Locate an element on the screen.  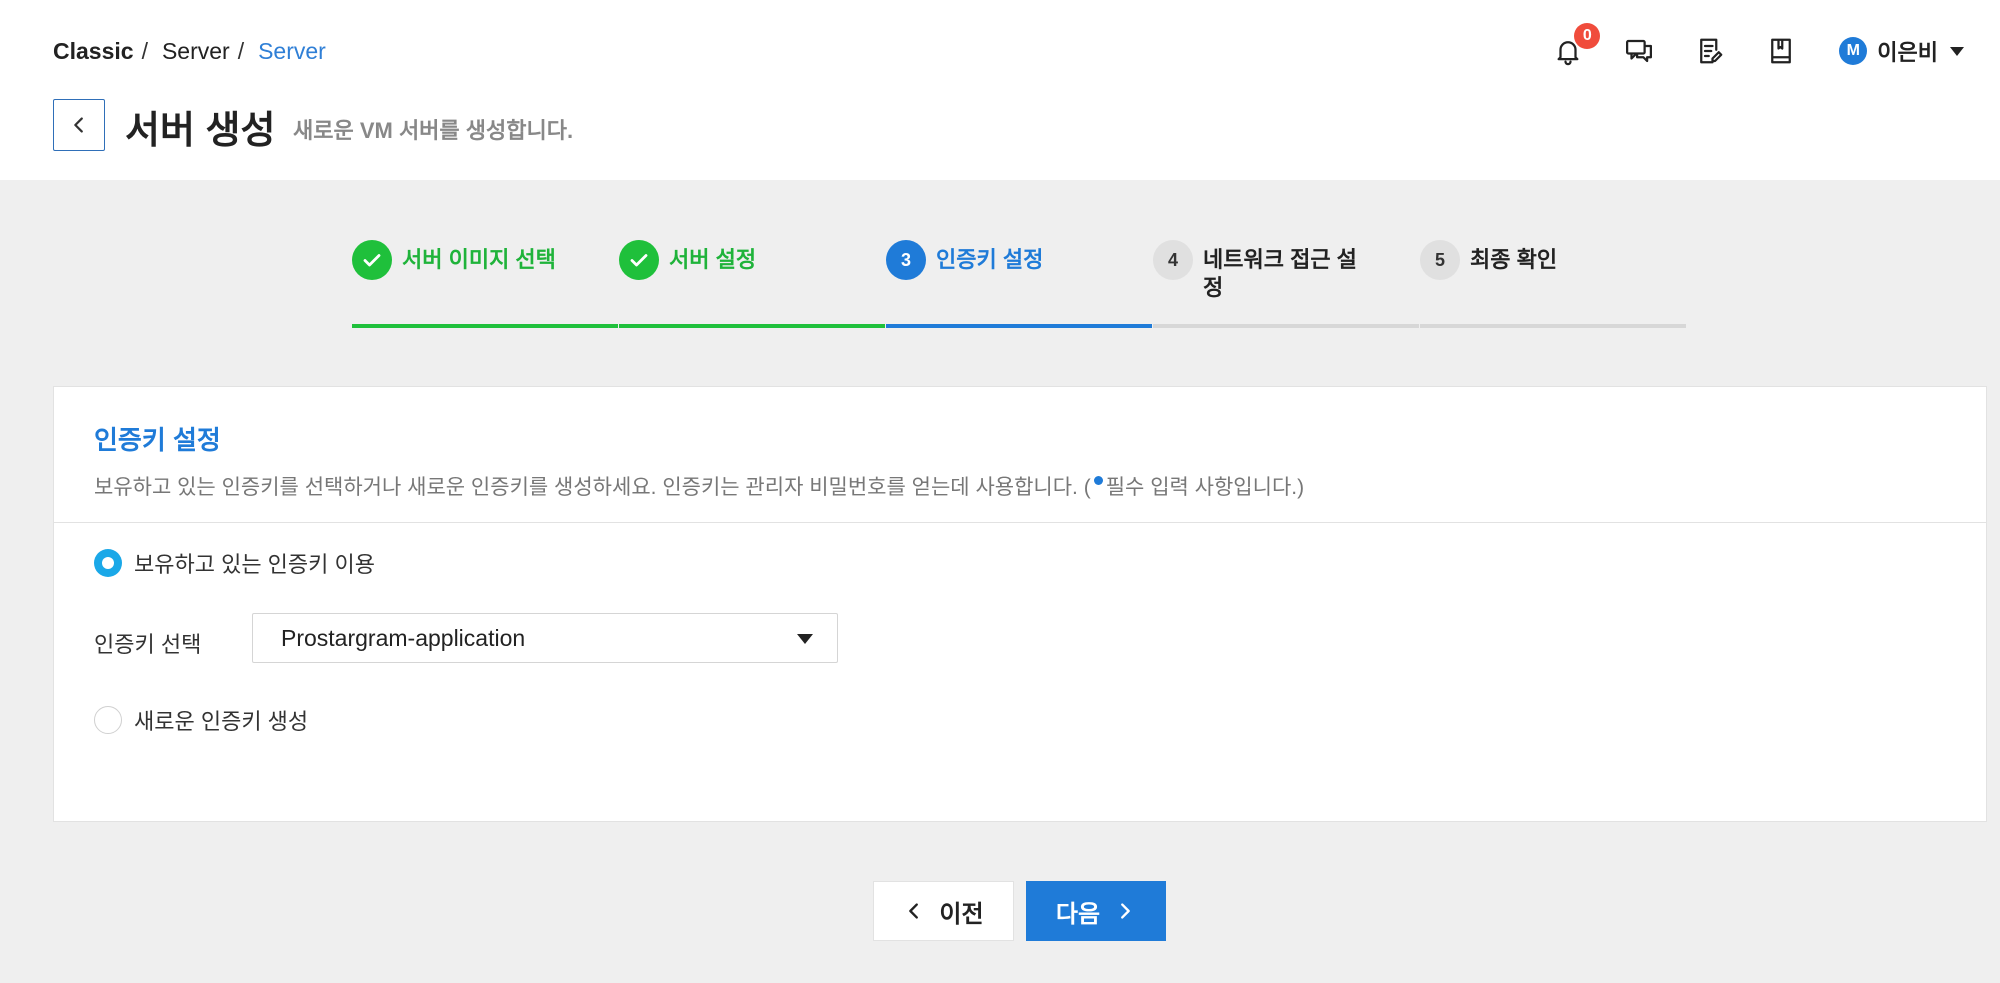
previous-button: 이전 is located at coordinates (943, 911).